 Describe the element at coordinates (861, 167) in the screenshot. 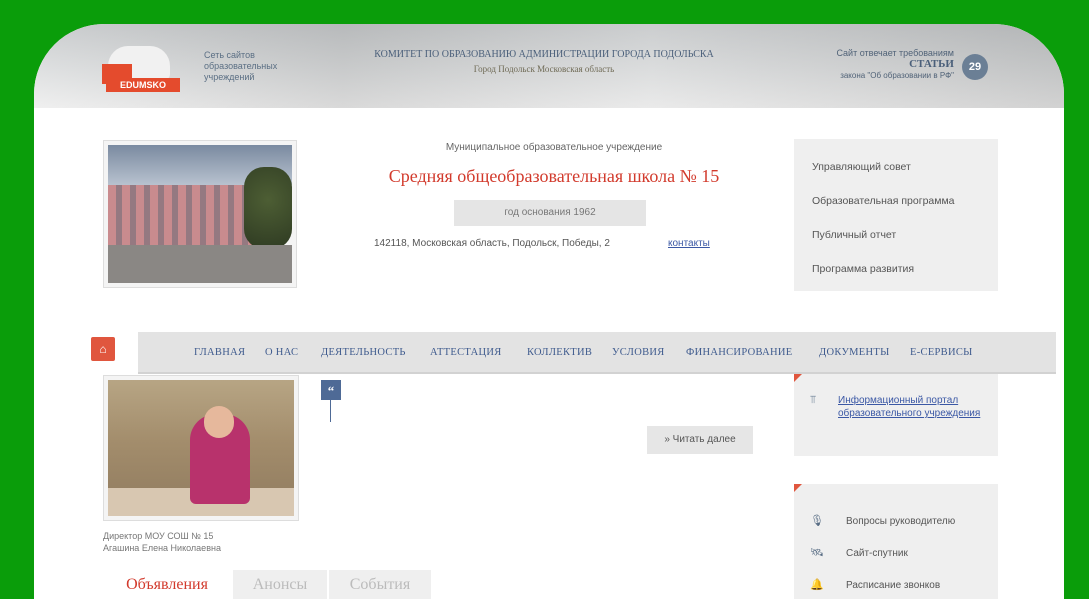

I see `quick-link-council: Управляющий совет` at that location.